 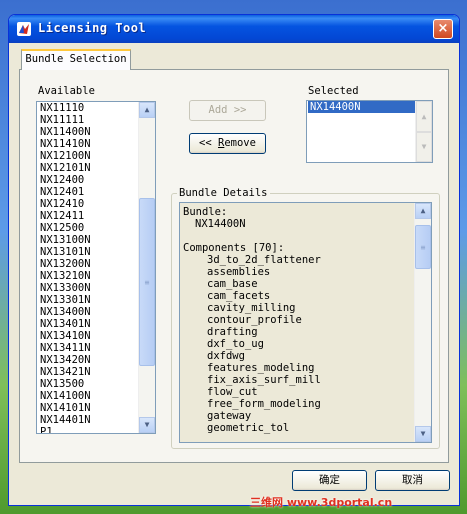 I want to click on component-item: cavity_milling, so click(x=251, y=308).